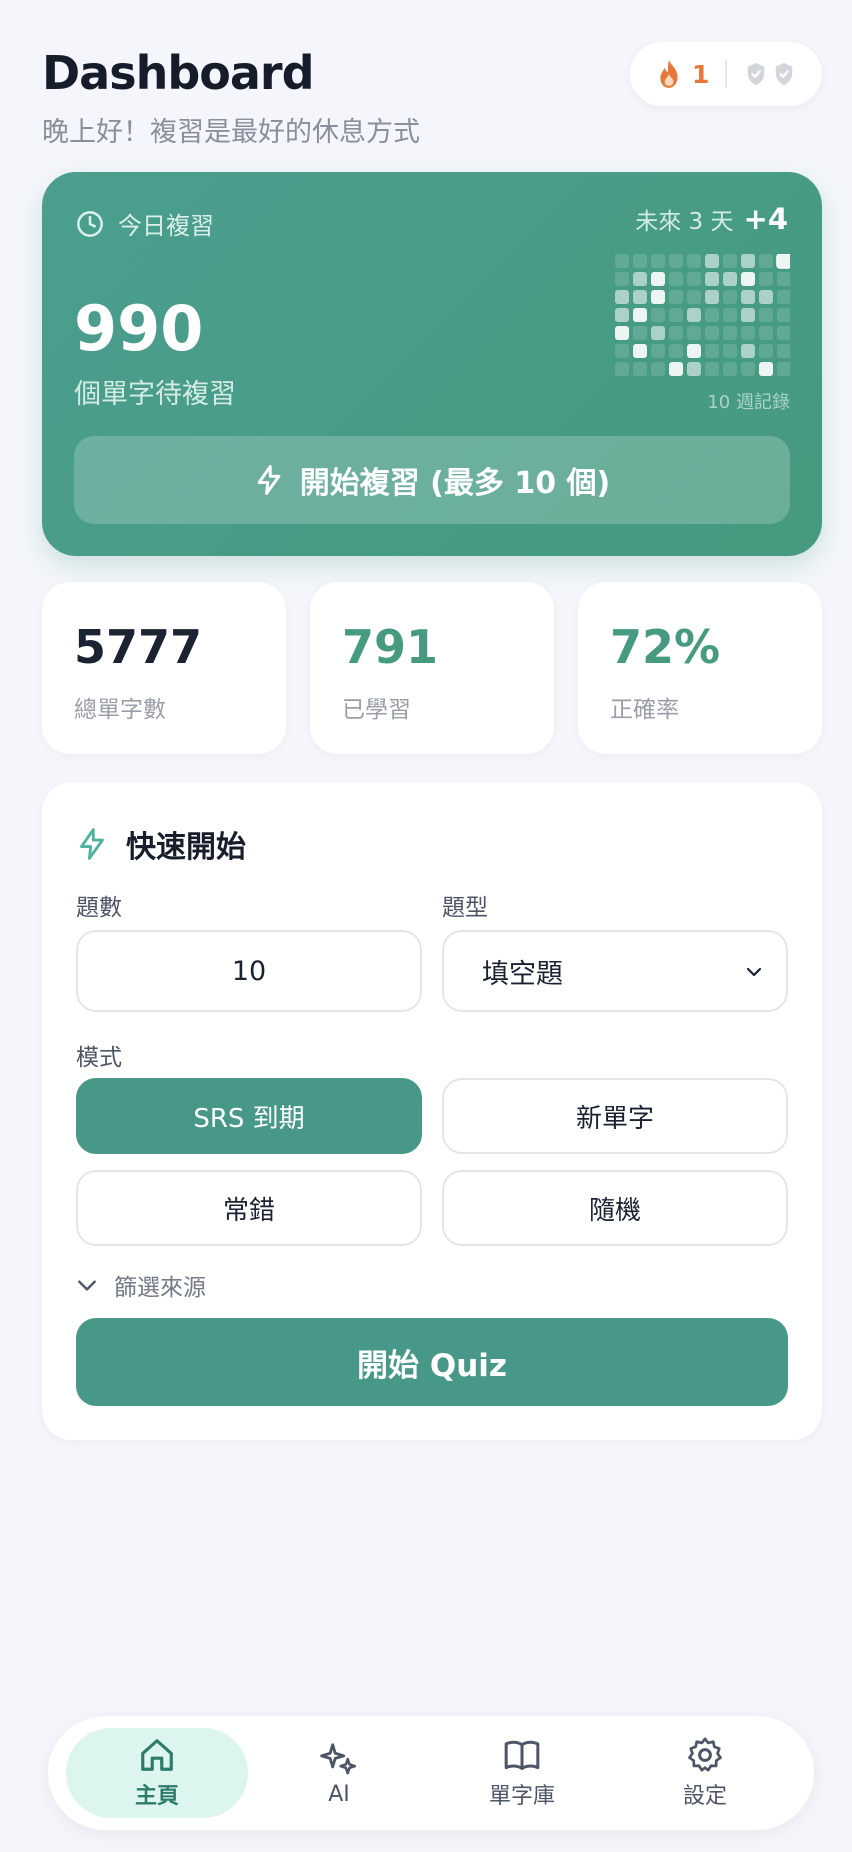 This screenshot has height=1852, width=852. I want to click on question-count-input: 10, so click(249, 971).